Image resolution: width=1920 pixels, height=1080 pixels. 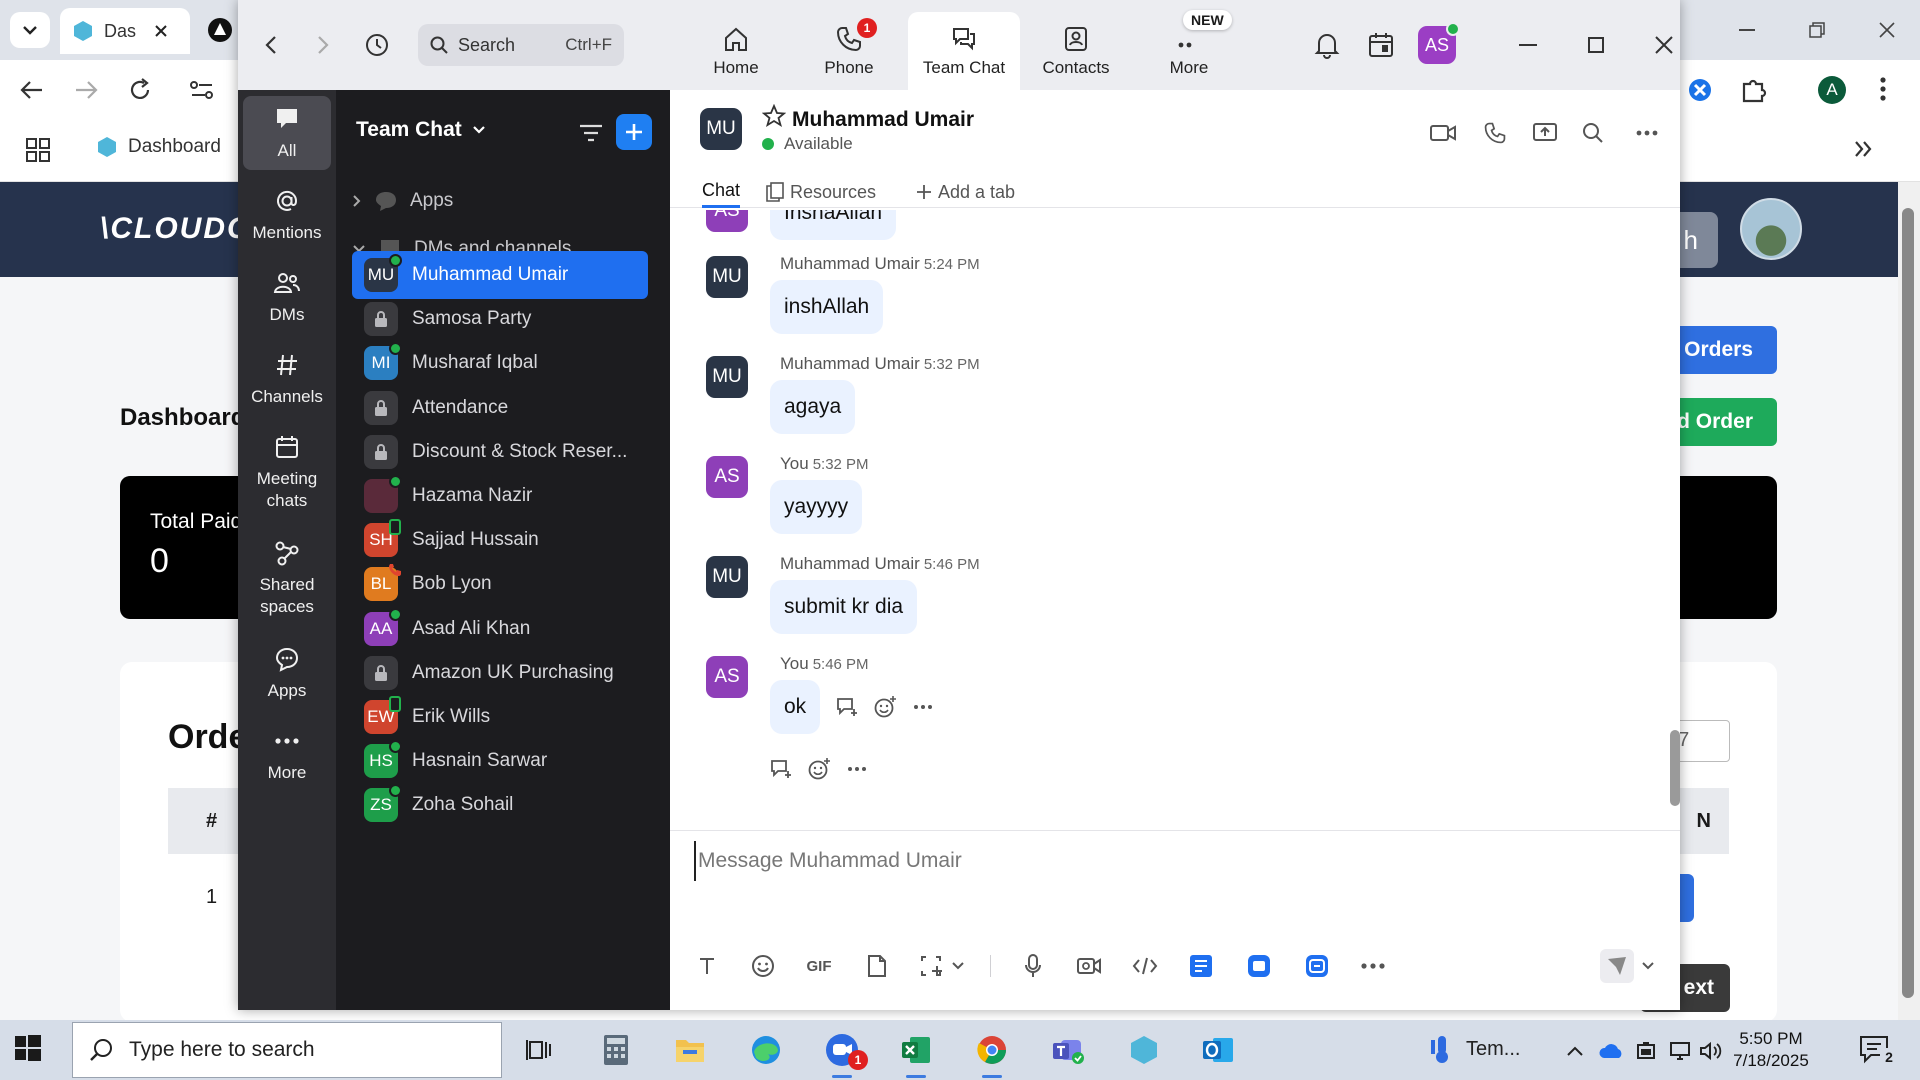 What do you see at coordinates (616, 1050) in the screenshot?
I see `calculator-app` at bounding box center [616, 1050].